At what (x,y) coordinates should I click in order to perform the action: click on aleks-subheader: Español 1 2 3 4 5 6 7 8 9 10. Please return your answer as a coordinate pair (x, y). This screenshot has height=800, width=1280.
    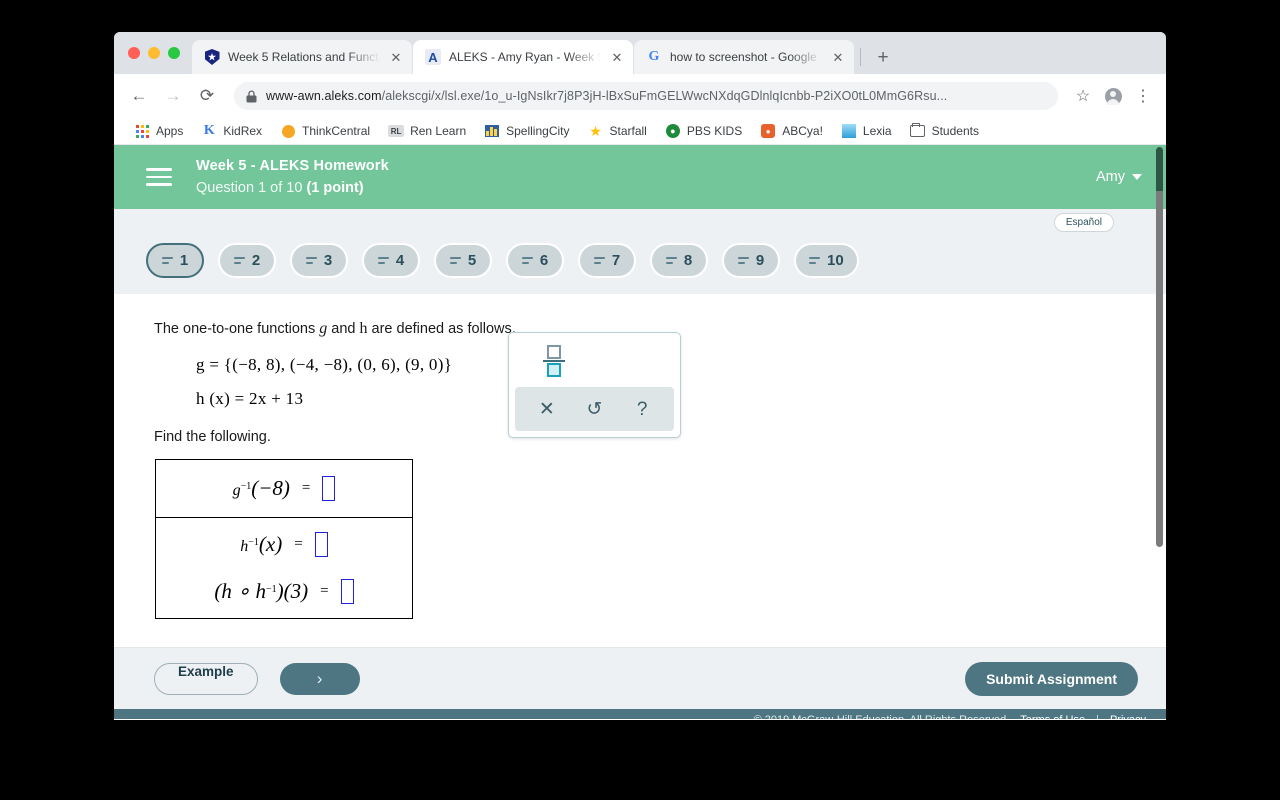
    Looking at the image, I should click on (640, 251).